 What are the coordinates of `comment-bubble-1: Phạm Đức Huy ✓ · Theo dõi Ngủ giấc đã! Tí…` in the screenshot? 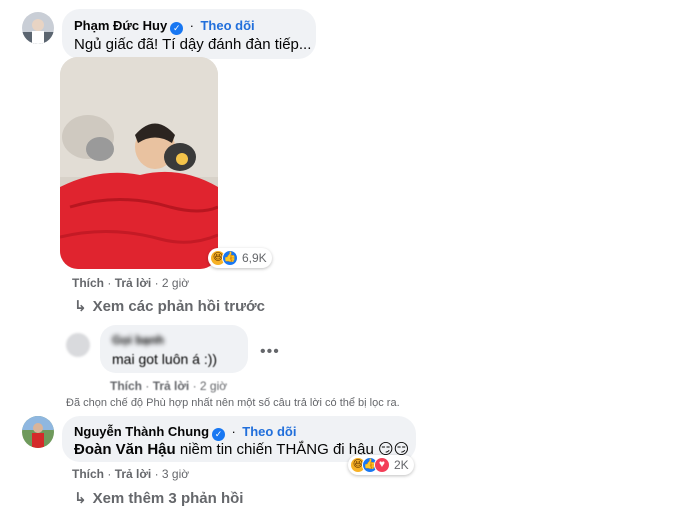 It's located at (189, 34).